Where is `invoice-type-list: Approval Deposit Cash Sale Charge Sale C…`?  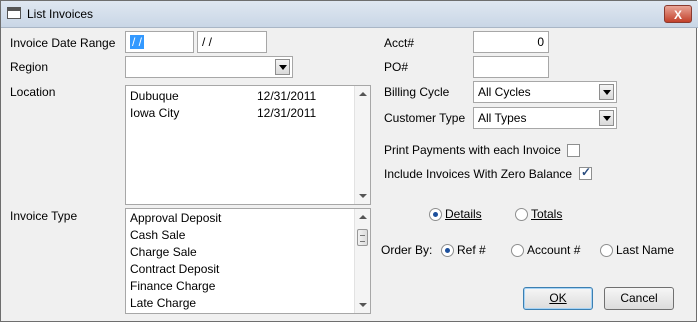 invoice-type-list: Approval Deposit Cash Sale Charge Sale C… is located at coordinates (248, 261).